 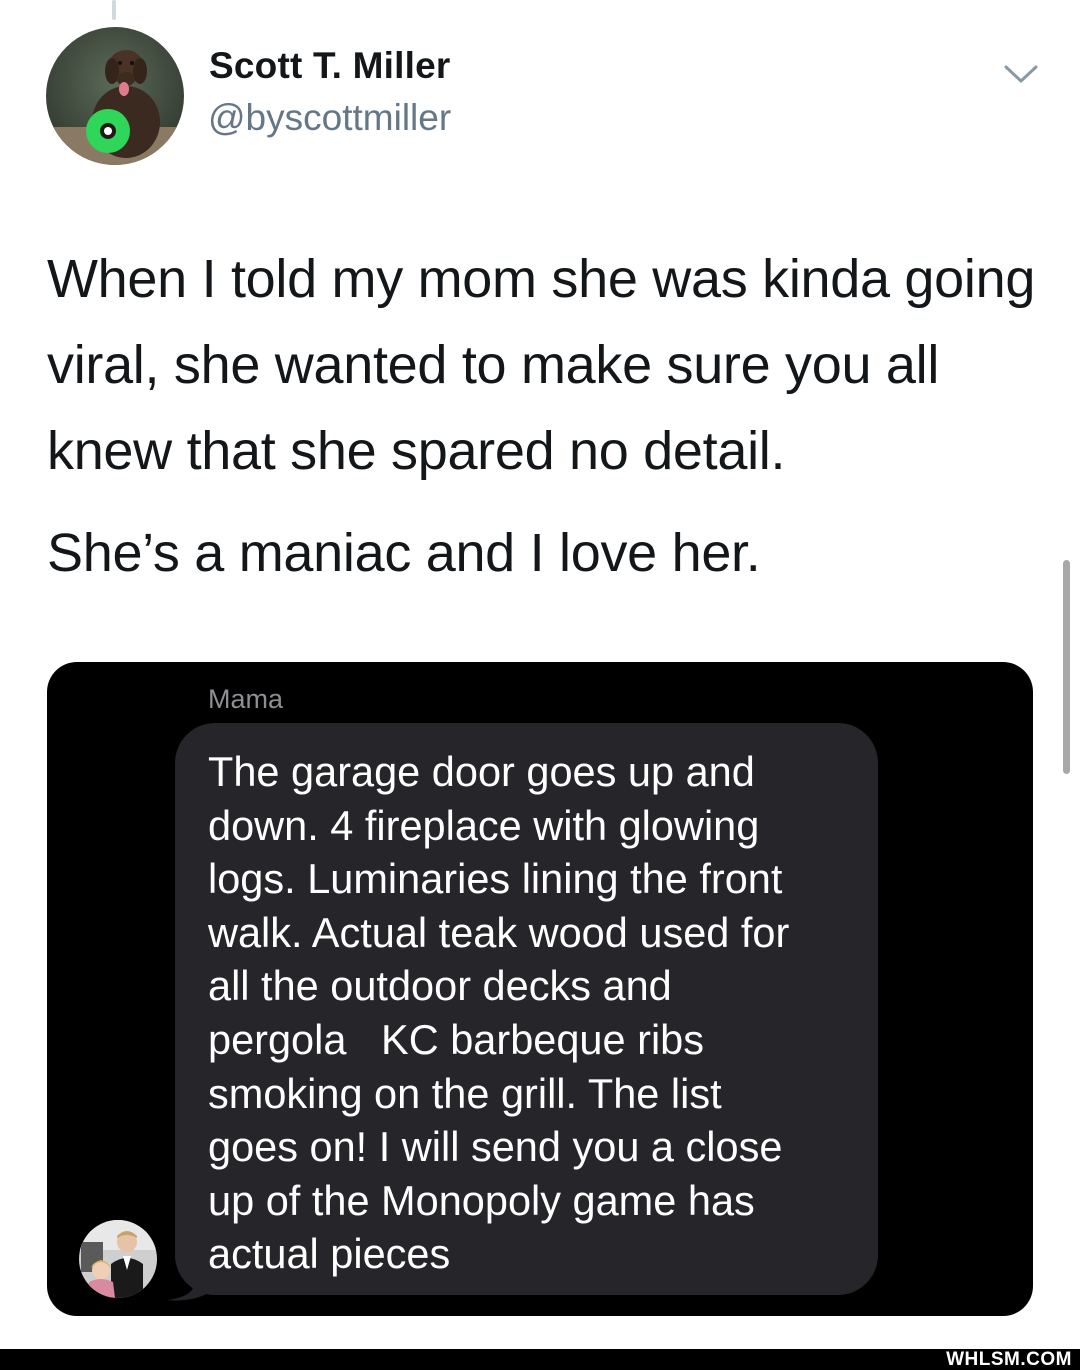 What do you see at coordinates (246, 699) in the screenshot?
I see `sender-name: Mama` at bounding box center [246, 699].